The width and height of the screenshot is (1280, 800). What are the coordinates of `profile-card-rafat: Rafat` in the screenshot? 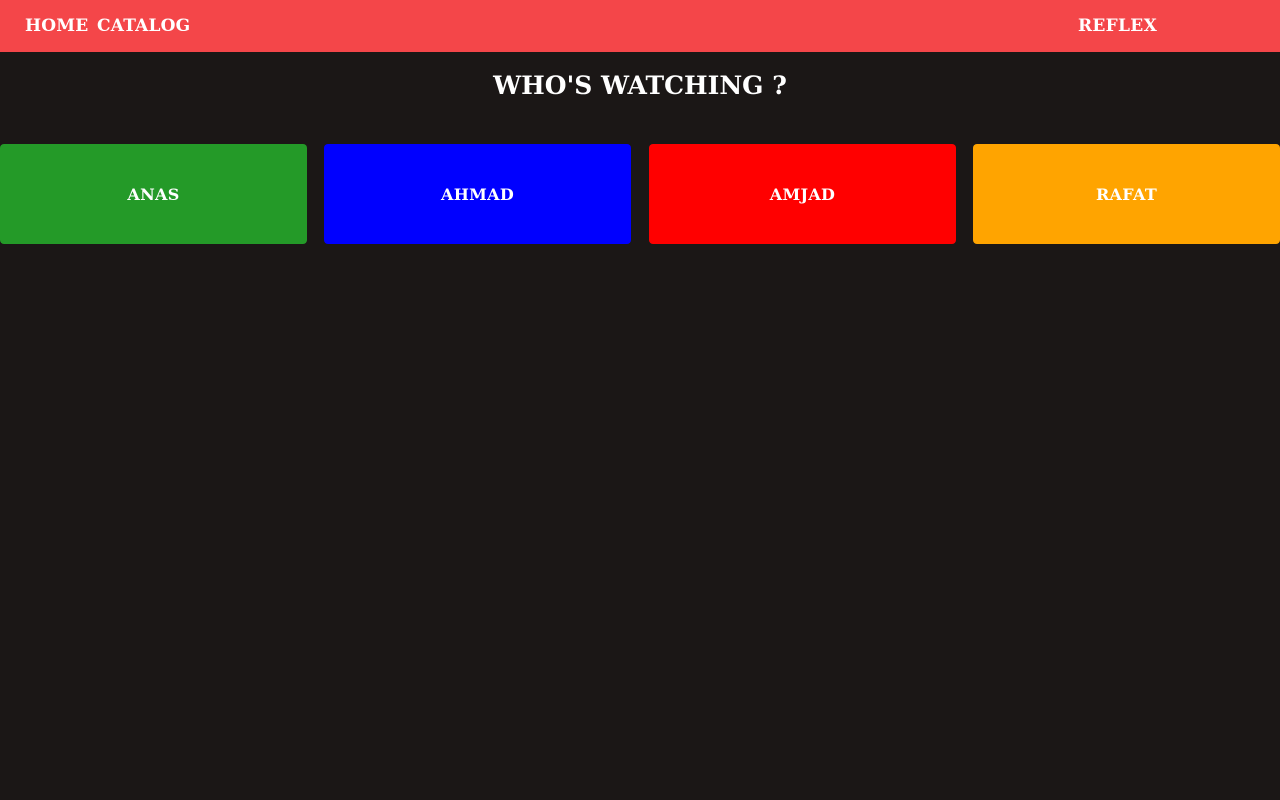 It's located at (1126, 194).